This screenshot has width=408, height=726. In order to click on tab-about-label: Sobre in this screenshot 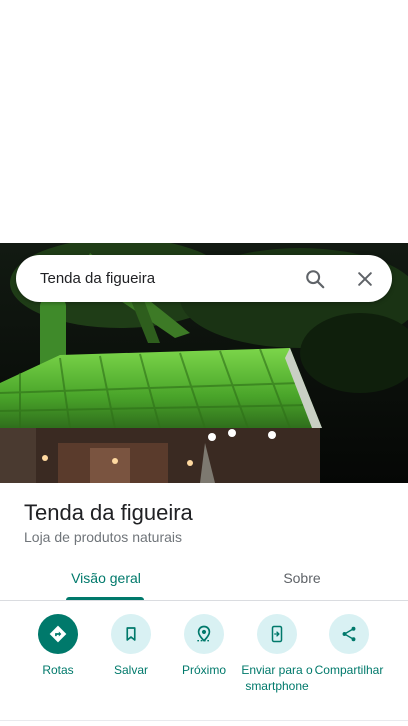, I will do `click(302, 578)`.